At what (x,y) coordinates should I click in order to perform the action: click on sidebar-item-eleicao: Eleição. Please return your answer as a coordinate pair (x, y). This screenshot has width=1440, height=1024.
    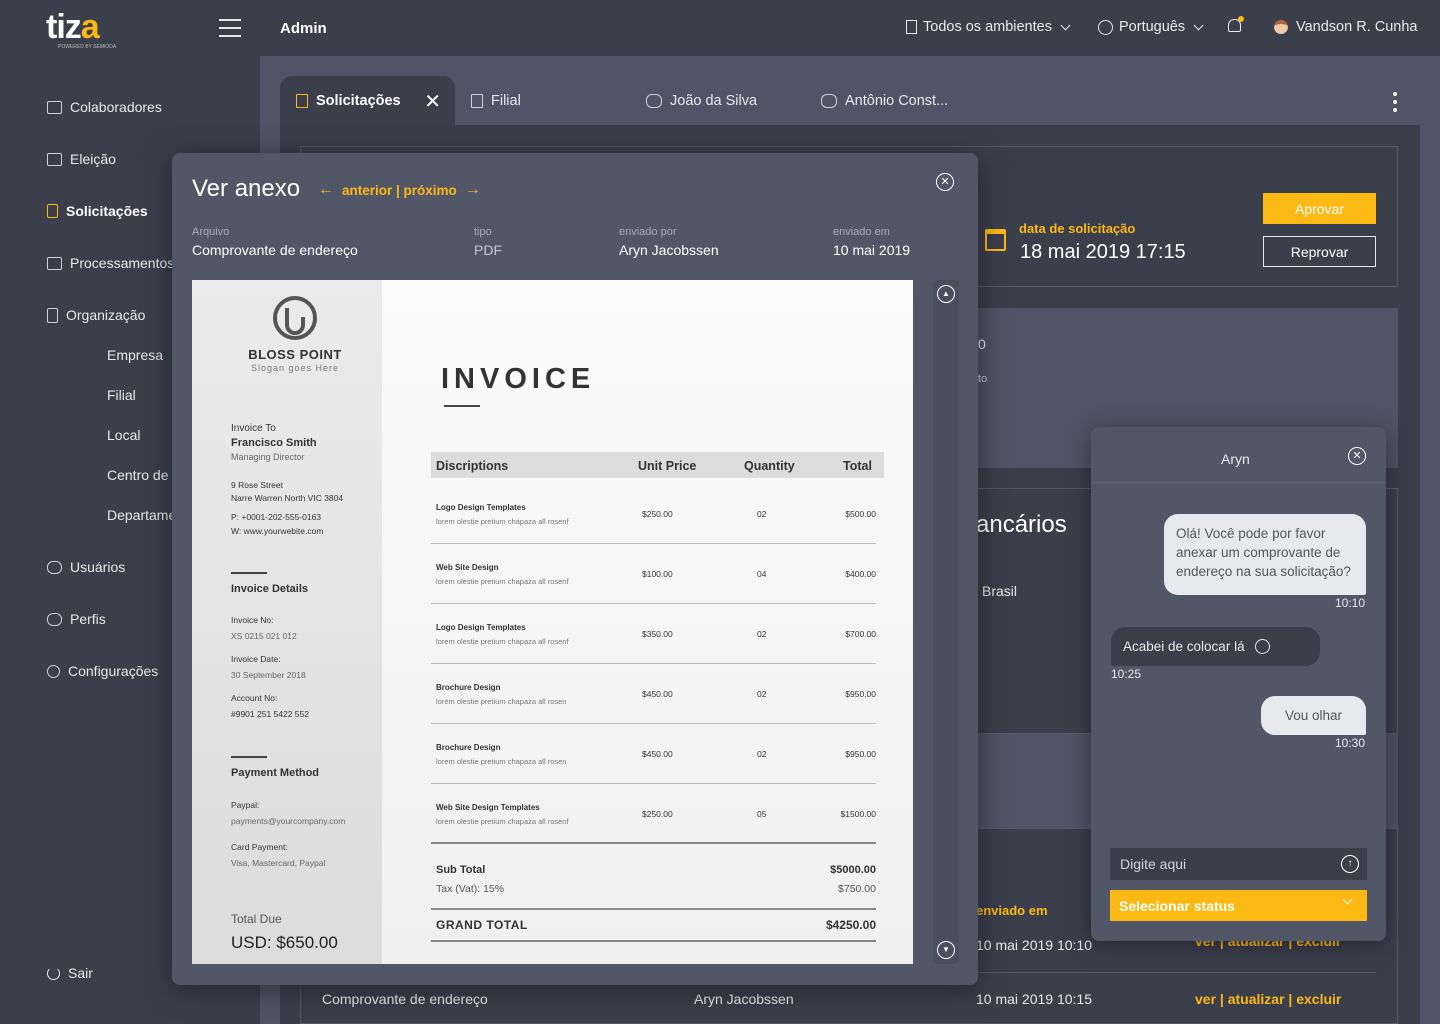
    Looking at the image, I should click on (81, 159).